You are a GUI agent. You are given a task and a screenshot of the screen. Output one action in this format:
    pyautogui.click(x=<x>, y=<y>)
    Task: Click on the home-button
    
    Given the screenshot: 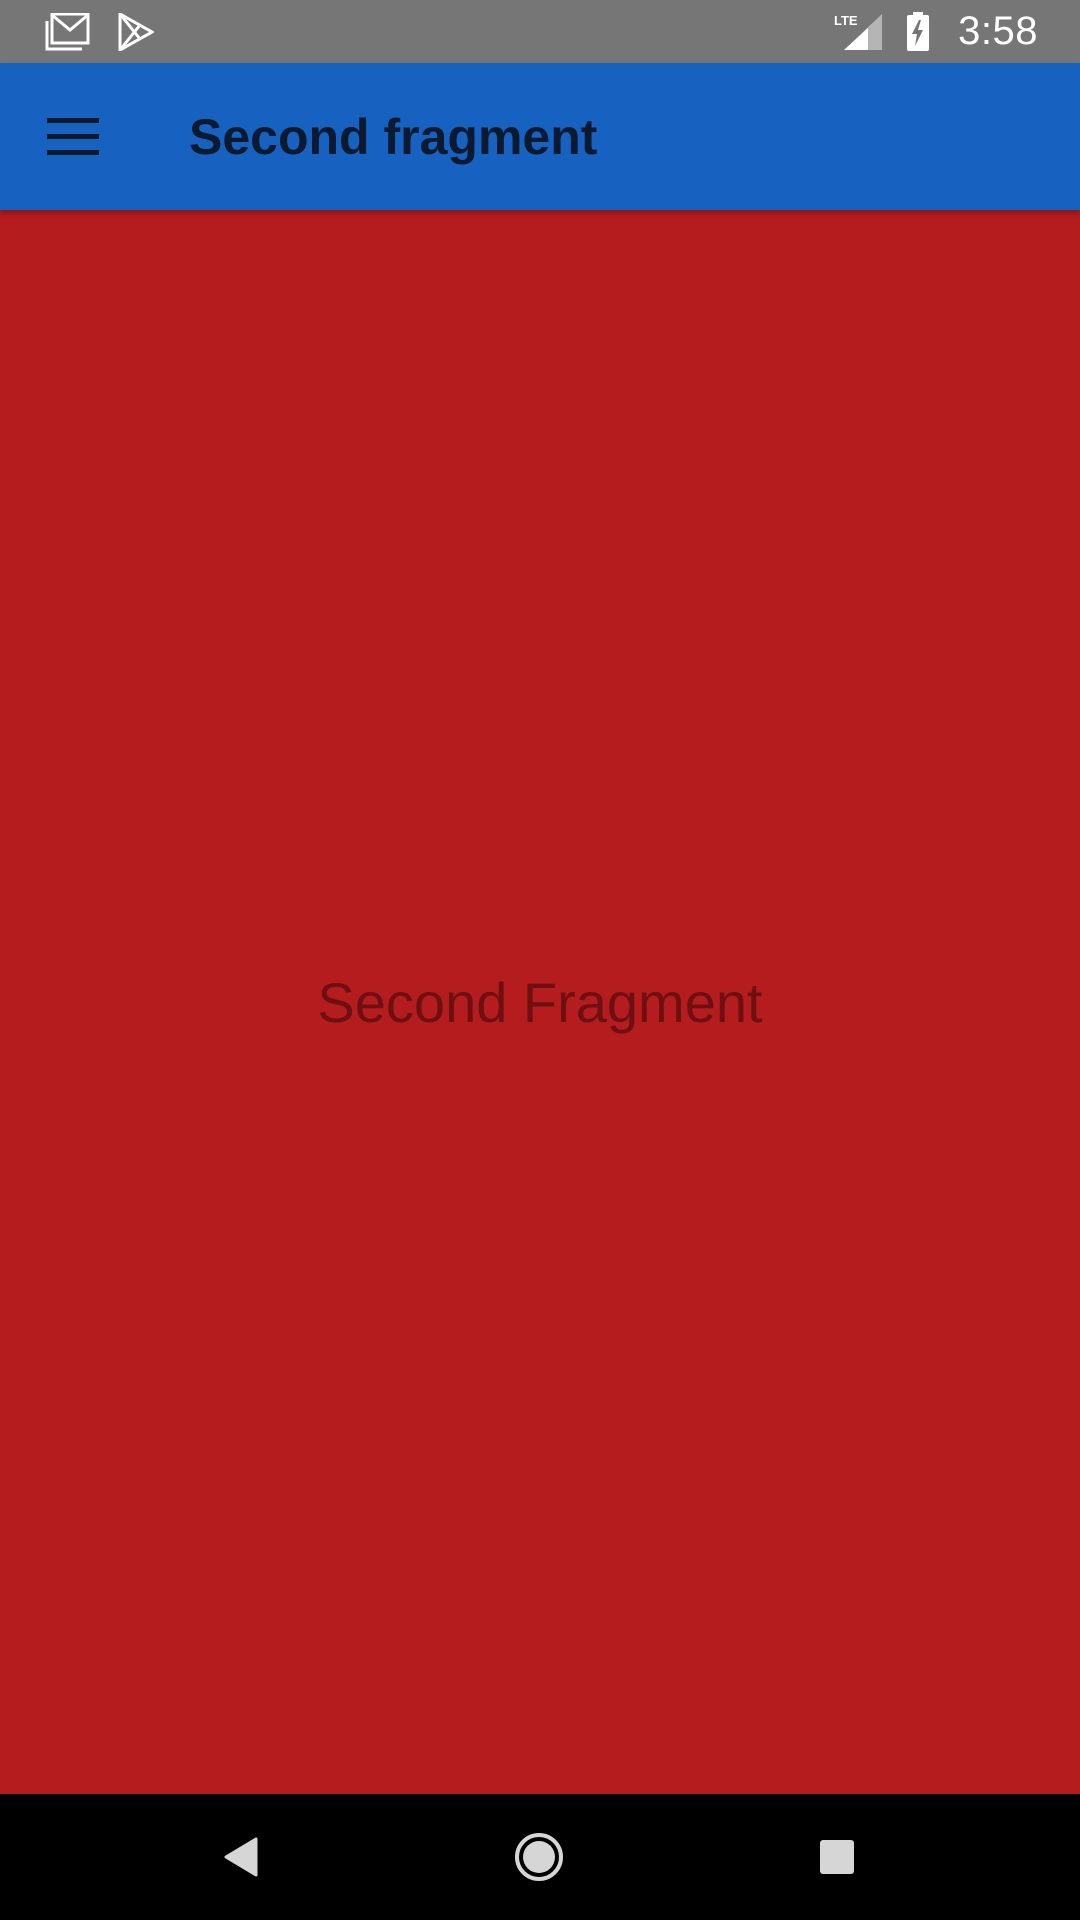 What is the action you would take?
    pyautogui.click(x=539, y=1857)
    